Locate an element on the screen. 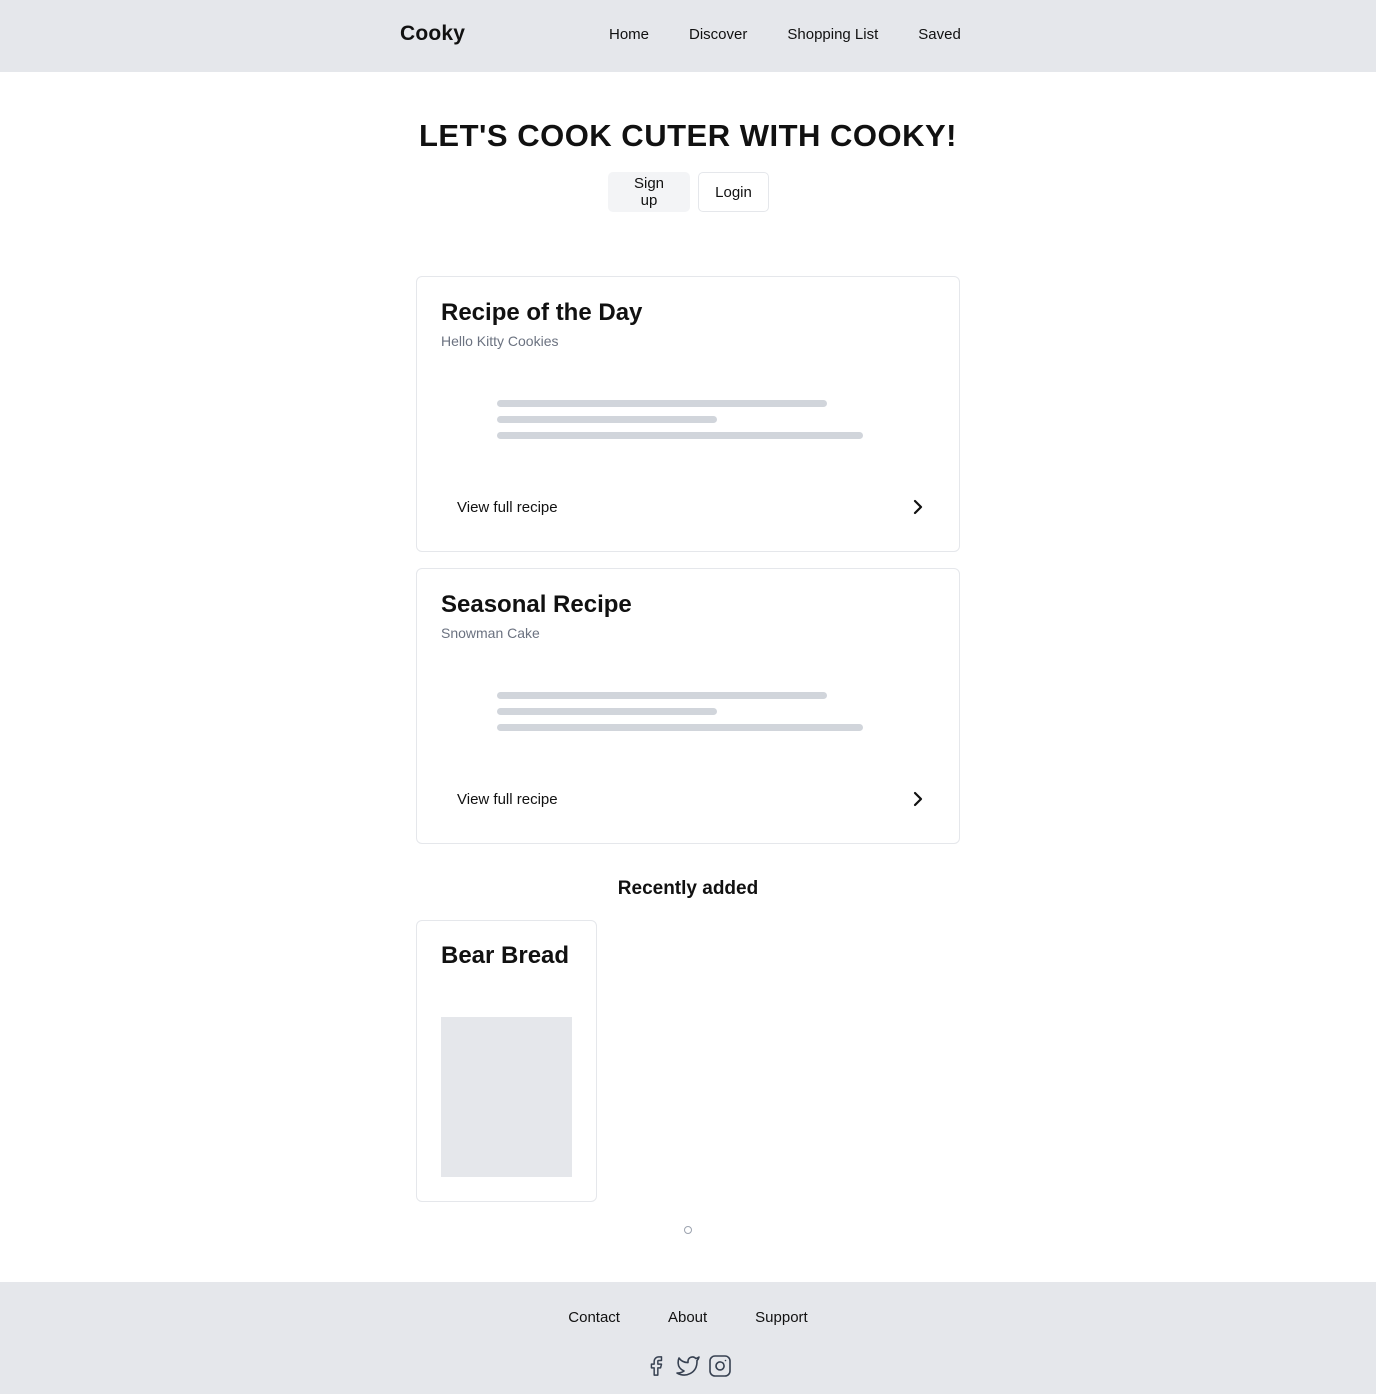  instagram-icon is located at coordinates (720, 1366).